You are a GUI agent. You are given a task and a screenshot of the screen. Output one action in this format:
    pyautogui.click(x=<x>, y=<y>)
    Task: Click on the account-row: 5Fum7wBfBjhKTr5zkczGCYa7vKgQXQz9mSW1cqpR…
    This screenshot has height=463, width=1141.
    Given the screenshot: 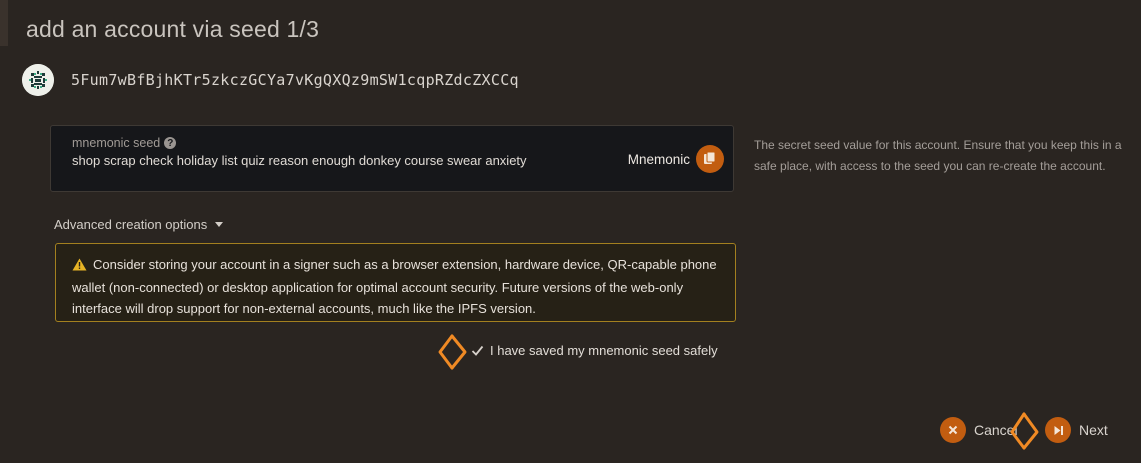 What is the action you would take?
    pyautogui.click(x=270, y=80)
    